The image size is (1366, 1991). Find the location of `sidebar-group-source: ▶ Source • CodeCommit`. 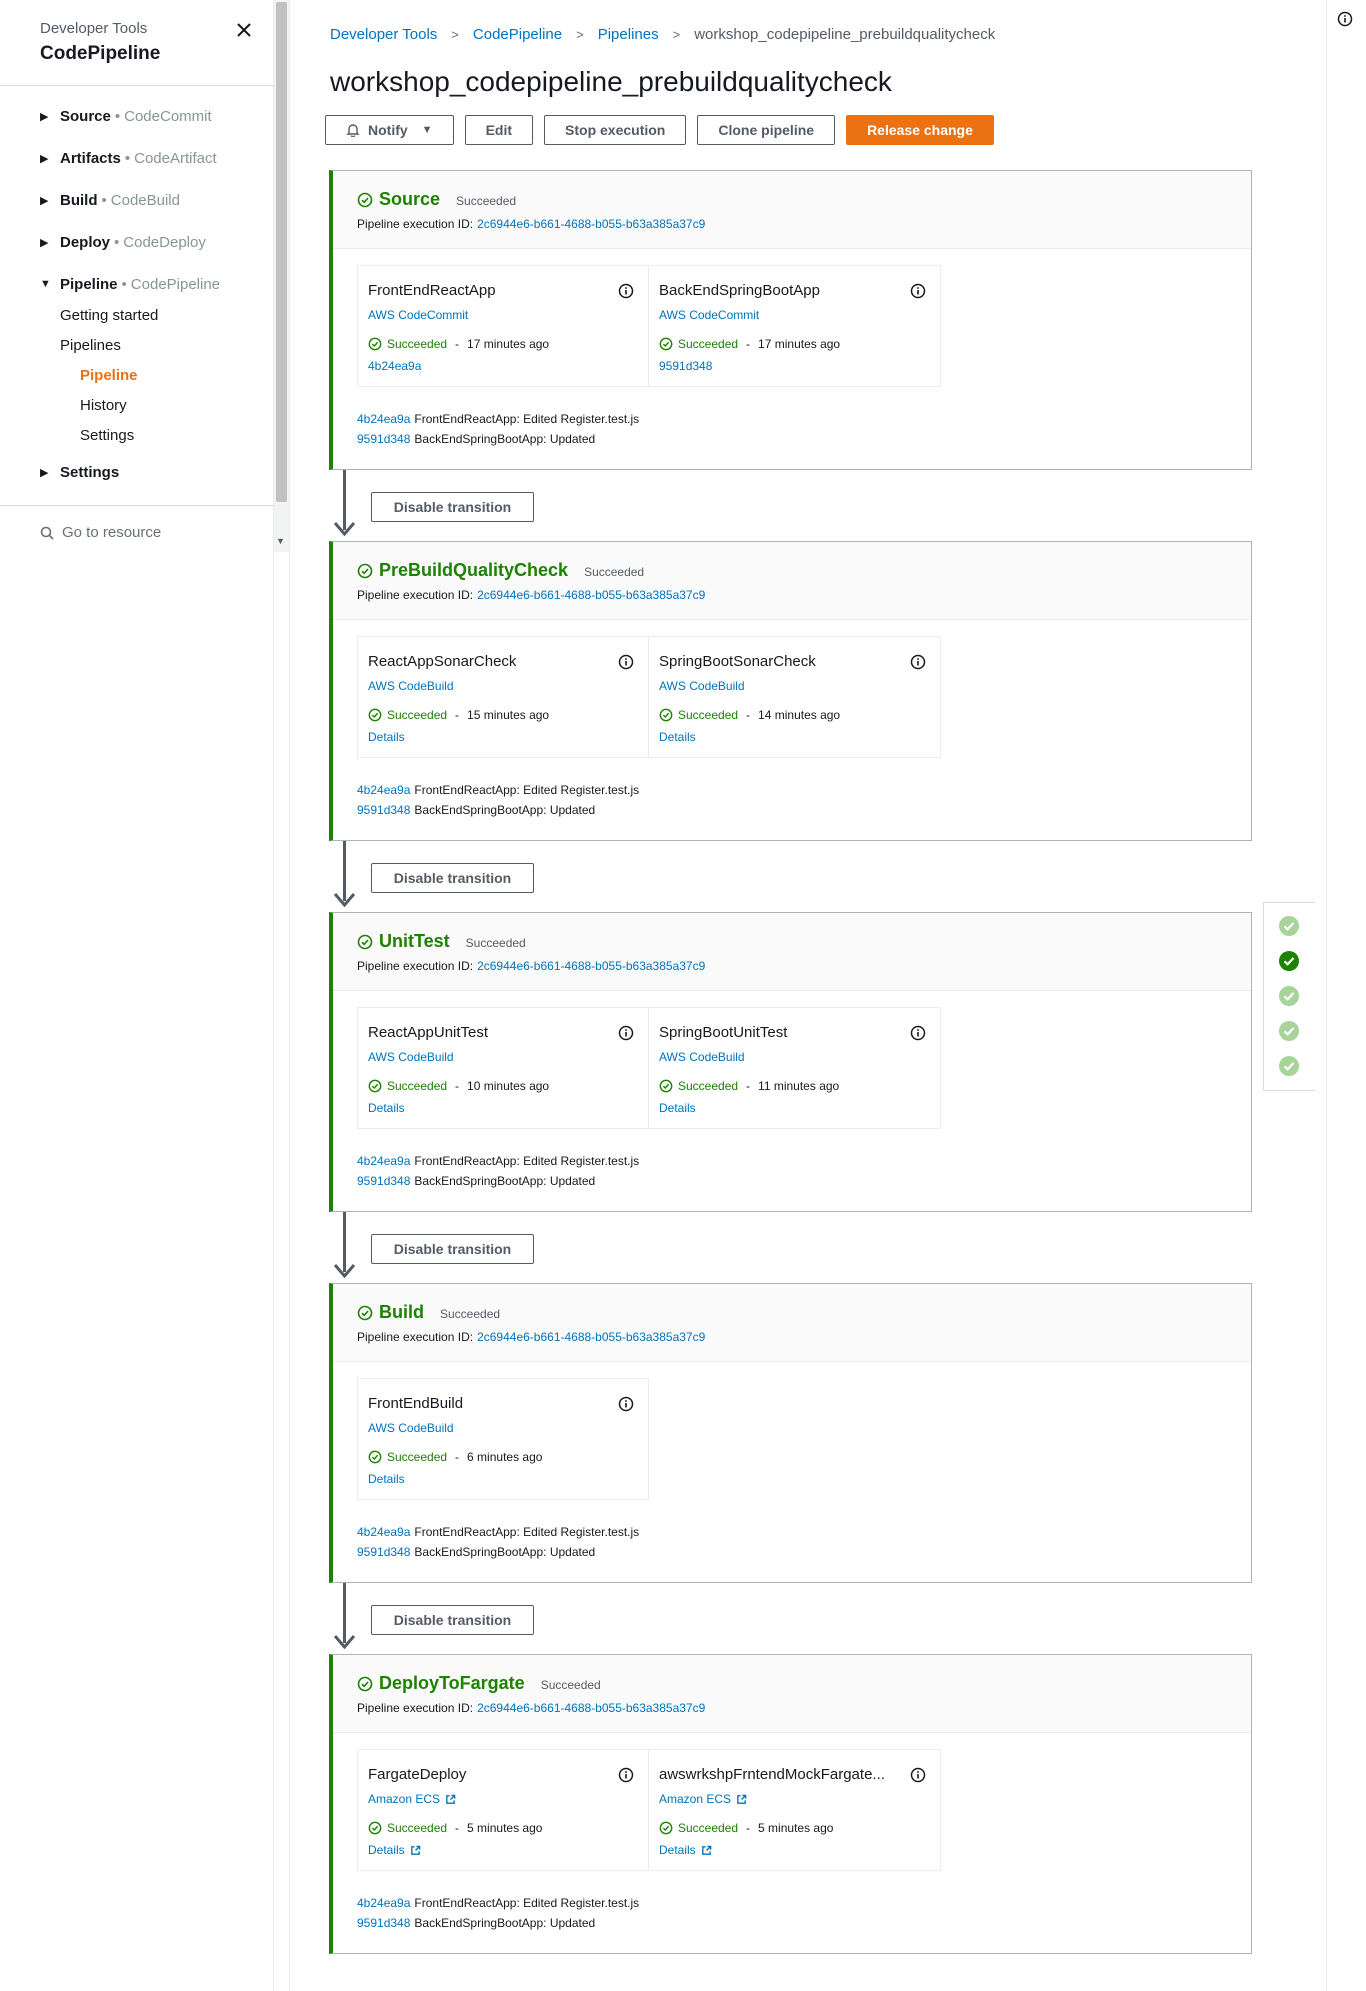

sidebar-group-source: ▶ Source • CodeCommit is located at coordinates (155, 116).